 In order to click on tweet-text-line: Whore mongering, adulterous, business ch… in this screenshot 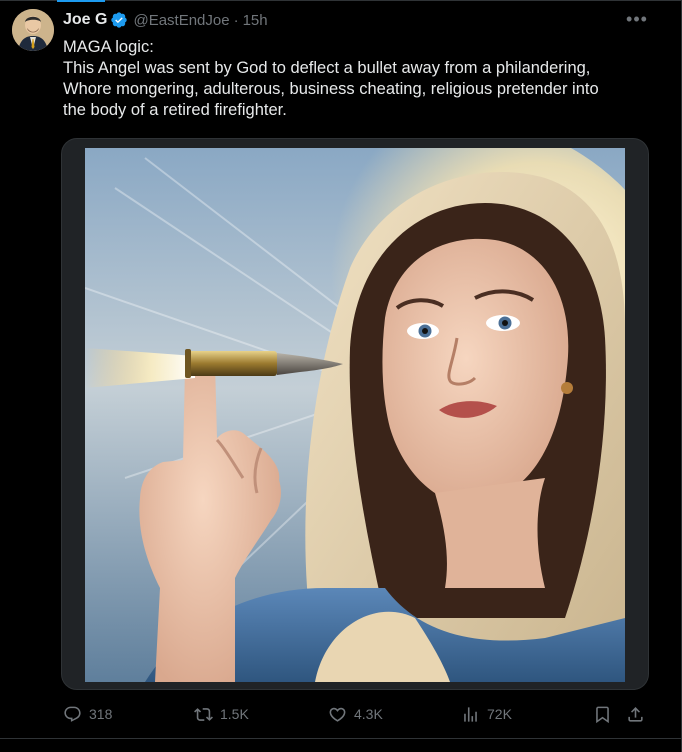, I will do `click(331, 89)`.